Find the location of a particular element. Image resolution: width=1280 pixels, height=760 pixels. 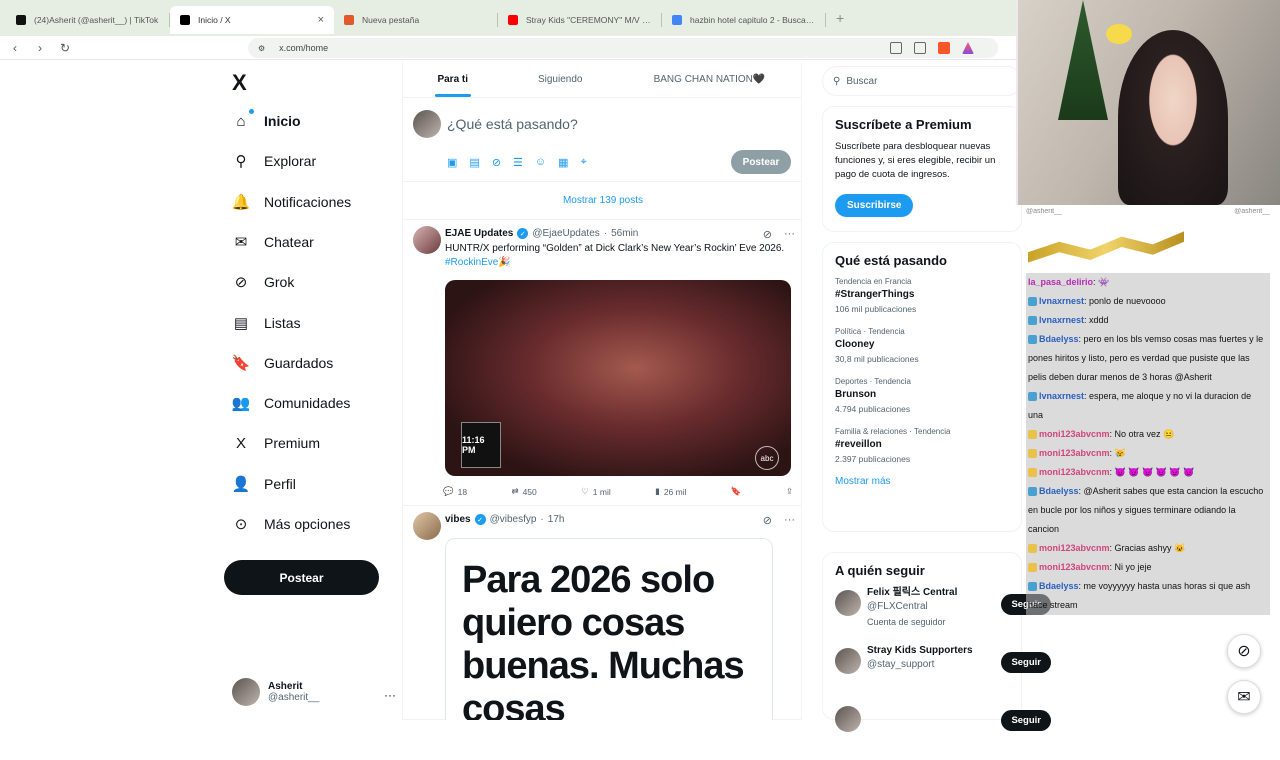

people-icon: 👥 is located at coordinates (241, 404).